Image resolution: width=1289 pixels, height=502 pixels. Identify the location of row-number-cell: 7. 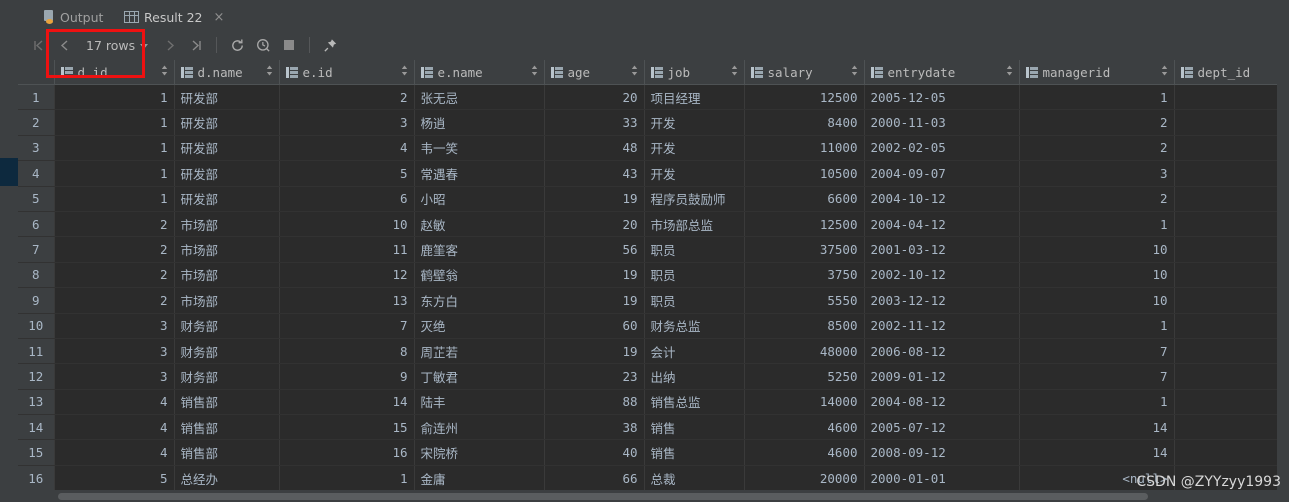
(36, 249).